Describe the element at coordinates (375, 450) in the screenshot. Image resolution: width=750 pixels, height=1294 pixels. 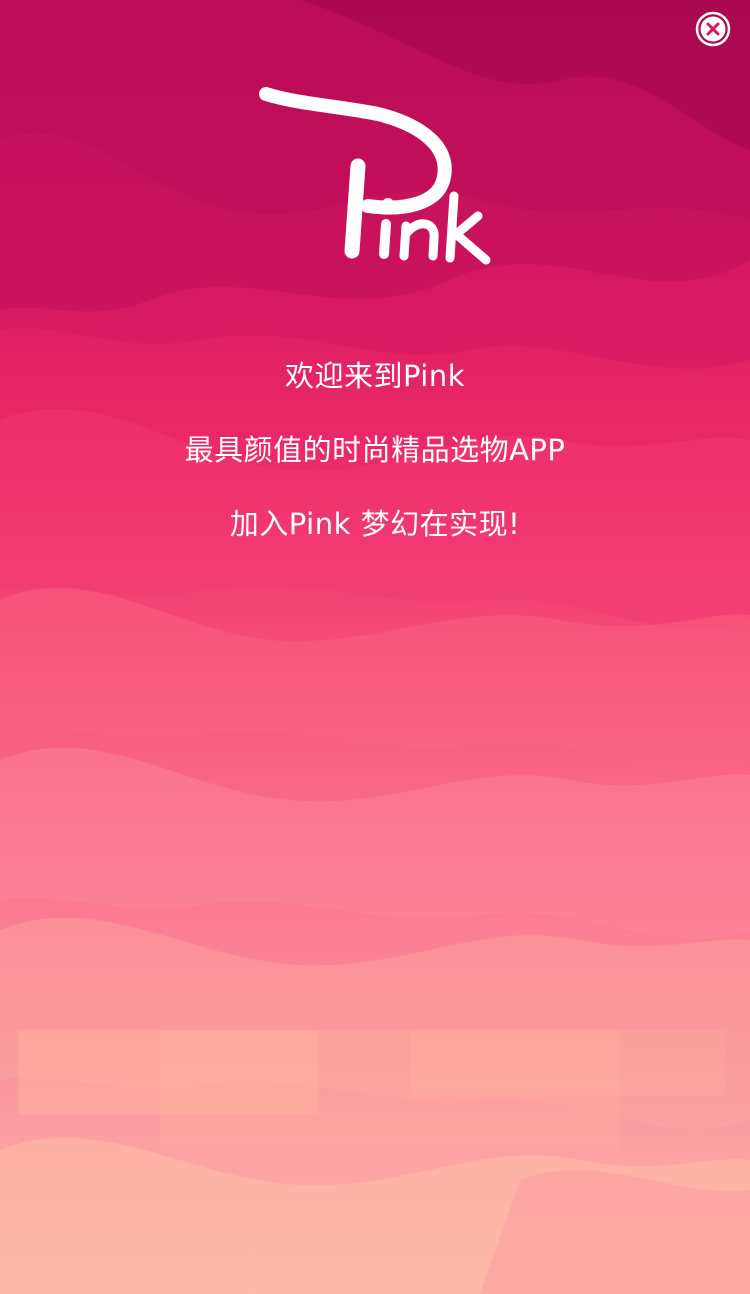
I see `welcome-tagline: 最具颜值的时尚精品选物APP` at that location.